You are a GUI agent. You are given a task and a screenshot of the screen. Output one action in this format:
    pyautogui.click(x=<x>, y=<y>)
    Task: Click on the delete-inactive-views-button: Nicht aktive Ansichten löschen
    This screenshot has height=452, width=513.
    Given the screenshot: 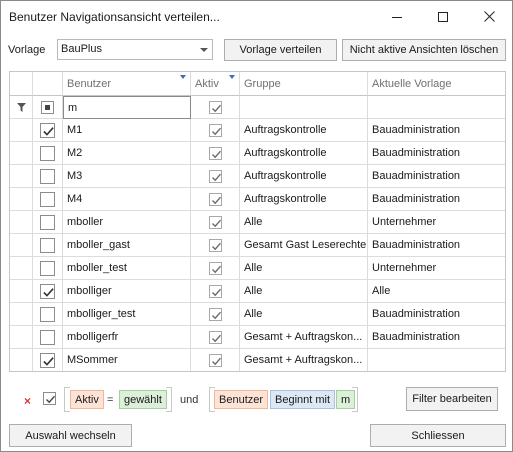 What is the action you would take?
    pyautogui.click(x=424, y=50)
    